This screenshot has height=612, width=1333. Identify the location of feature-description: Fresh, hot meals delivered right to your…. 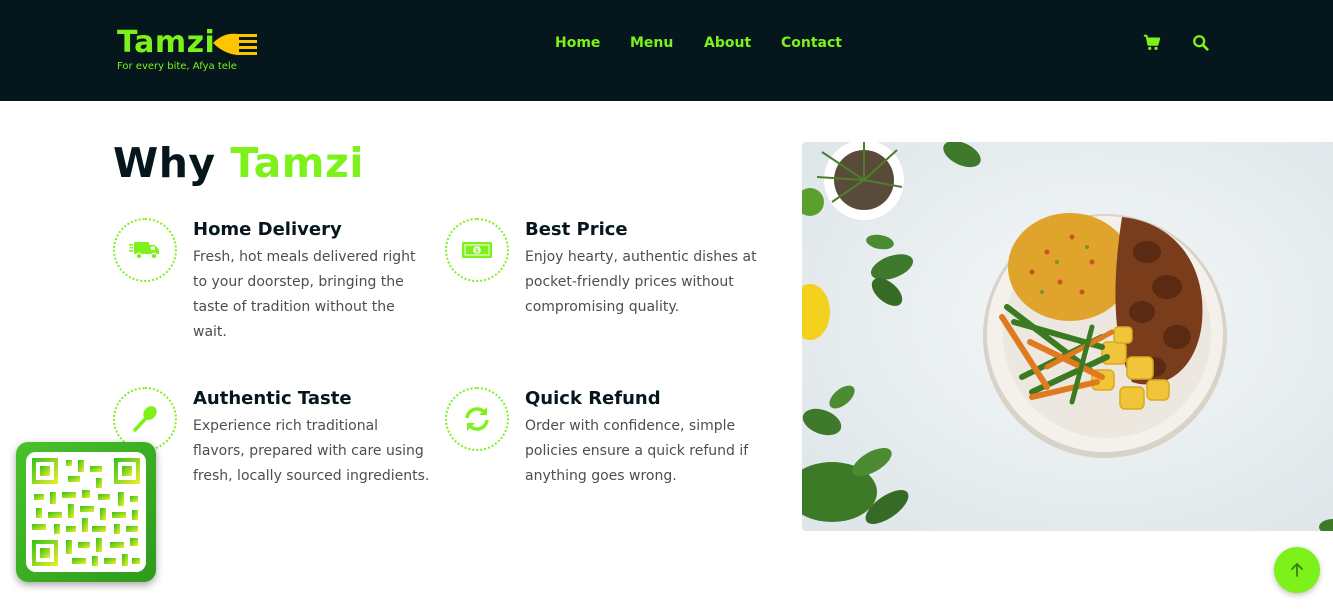
(304, 294).